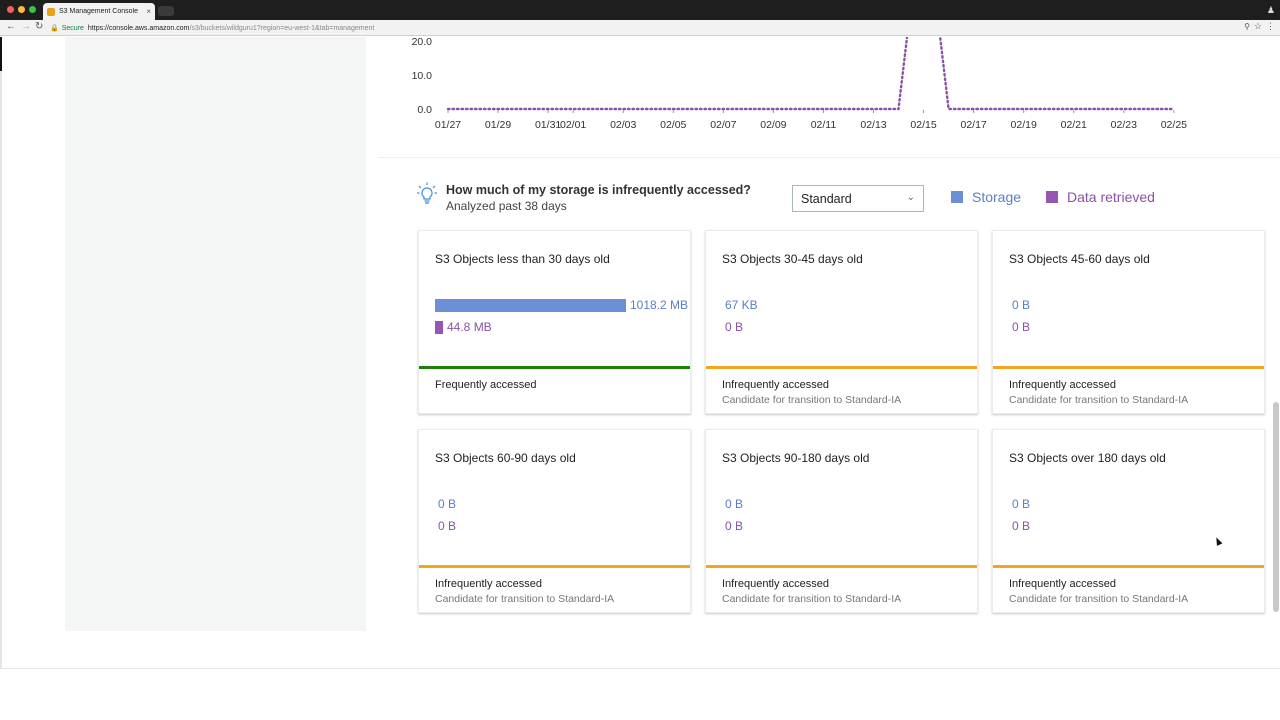 The width and height of the screenshot is (1280, 720). Describe the element at coordinates (659, 305) in the screenshot. I see `storage-value: 1018.2 MB` at that location.